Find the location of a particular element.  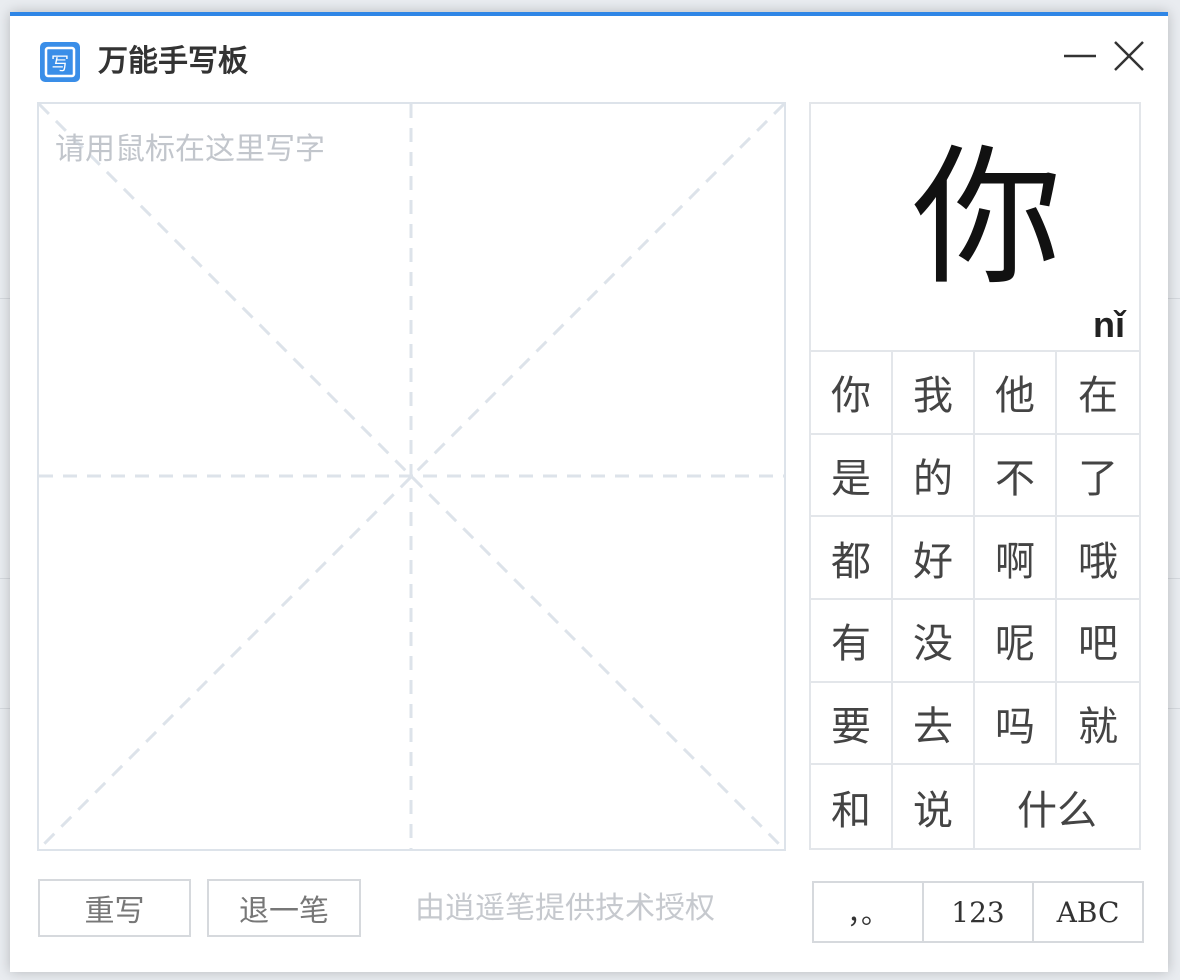

candidate-cell: 说 is located at coordinates (934, 806).